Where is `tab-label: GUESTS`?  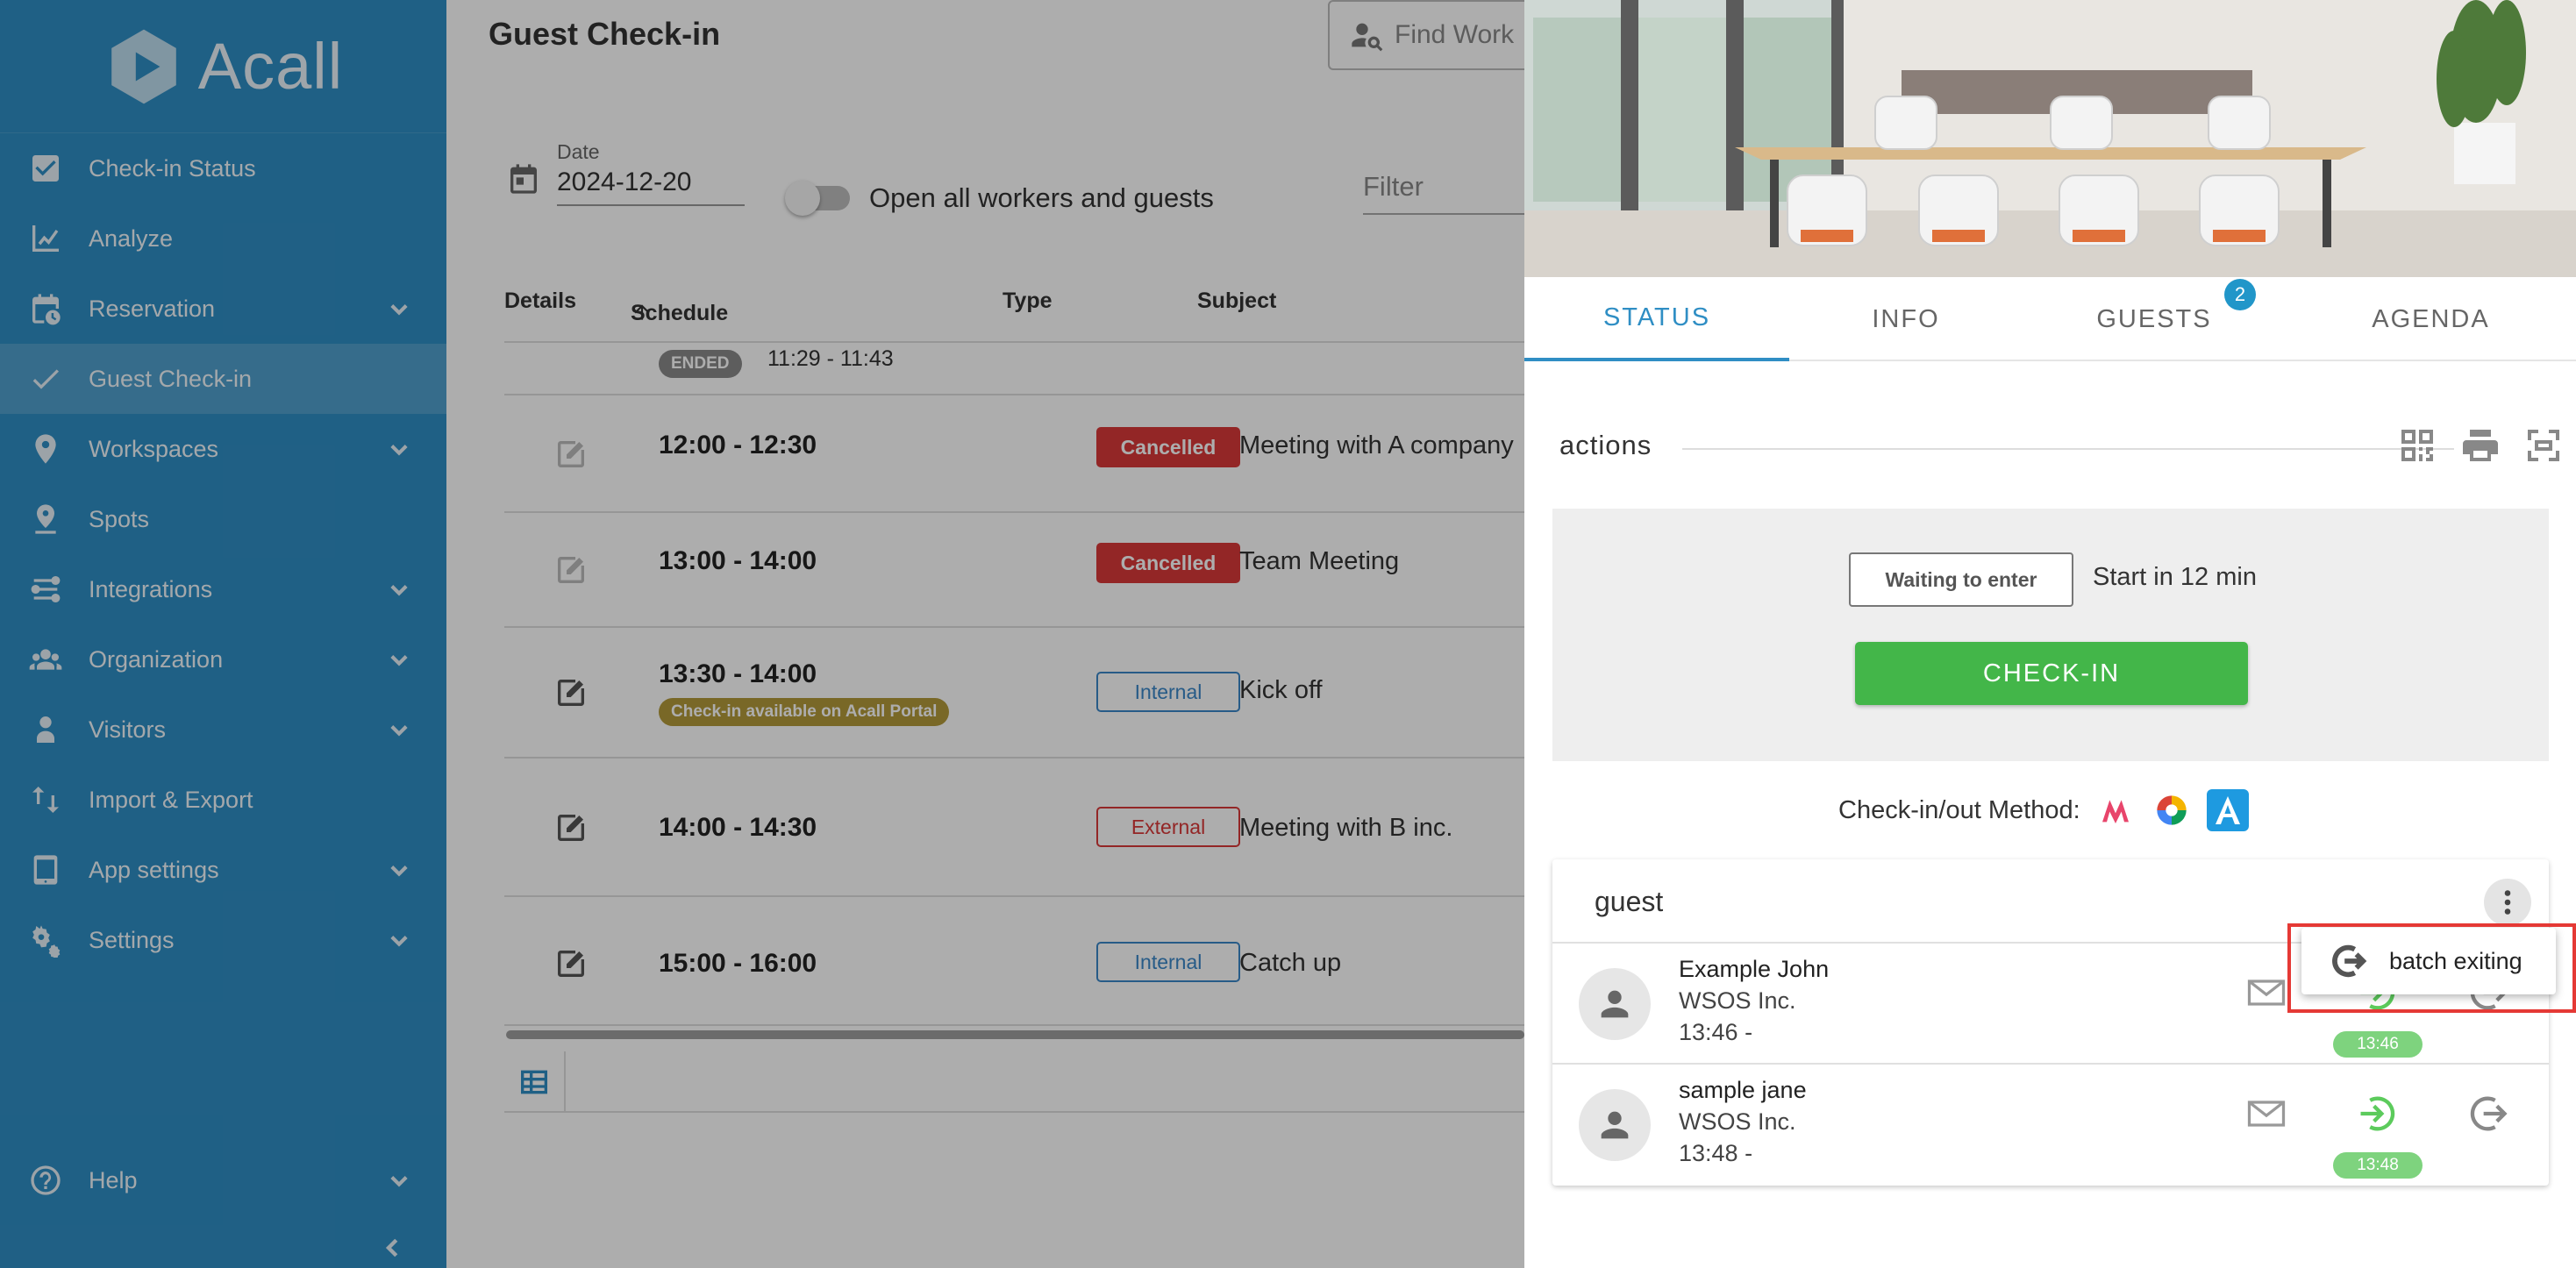
tab-label: GUESTS is located at coordinates (2154, 318).